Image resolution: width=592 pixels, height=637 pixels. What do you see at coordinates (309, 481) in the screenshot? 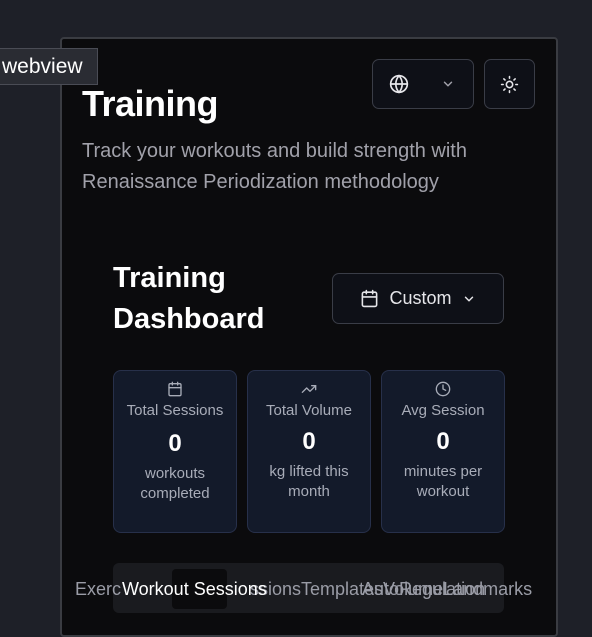
I see `stat-description: kg lifted this month` at bounding box center [309, 481].